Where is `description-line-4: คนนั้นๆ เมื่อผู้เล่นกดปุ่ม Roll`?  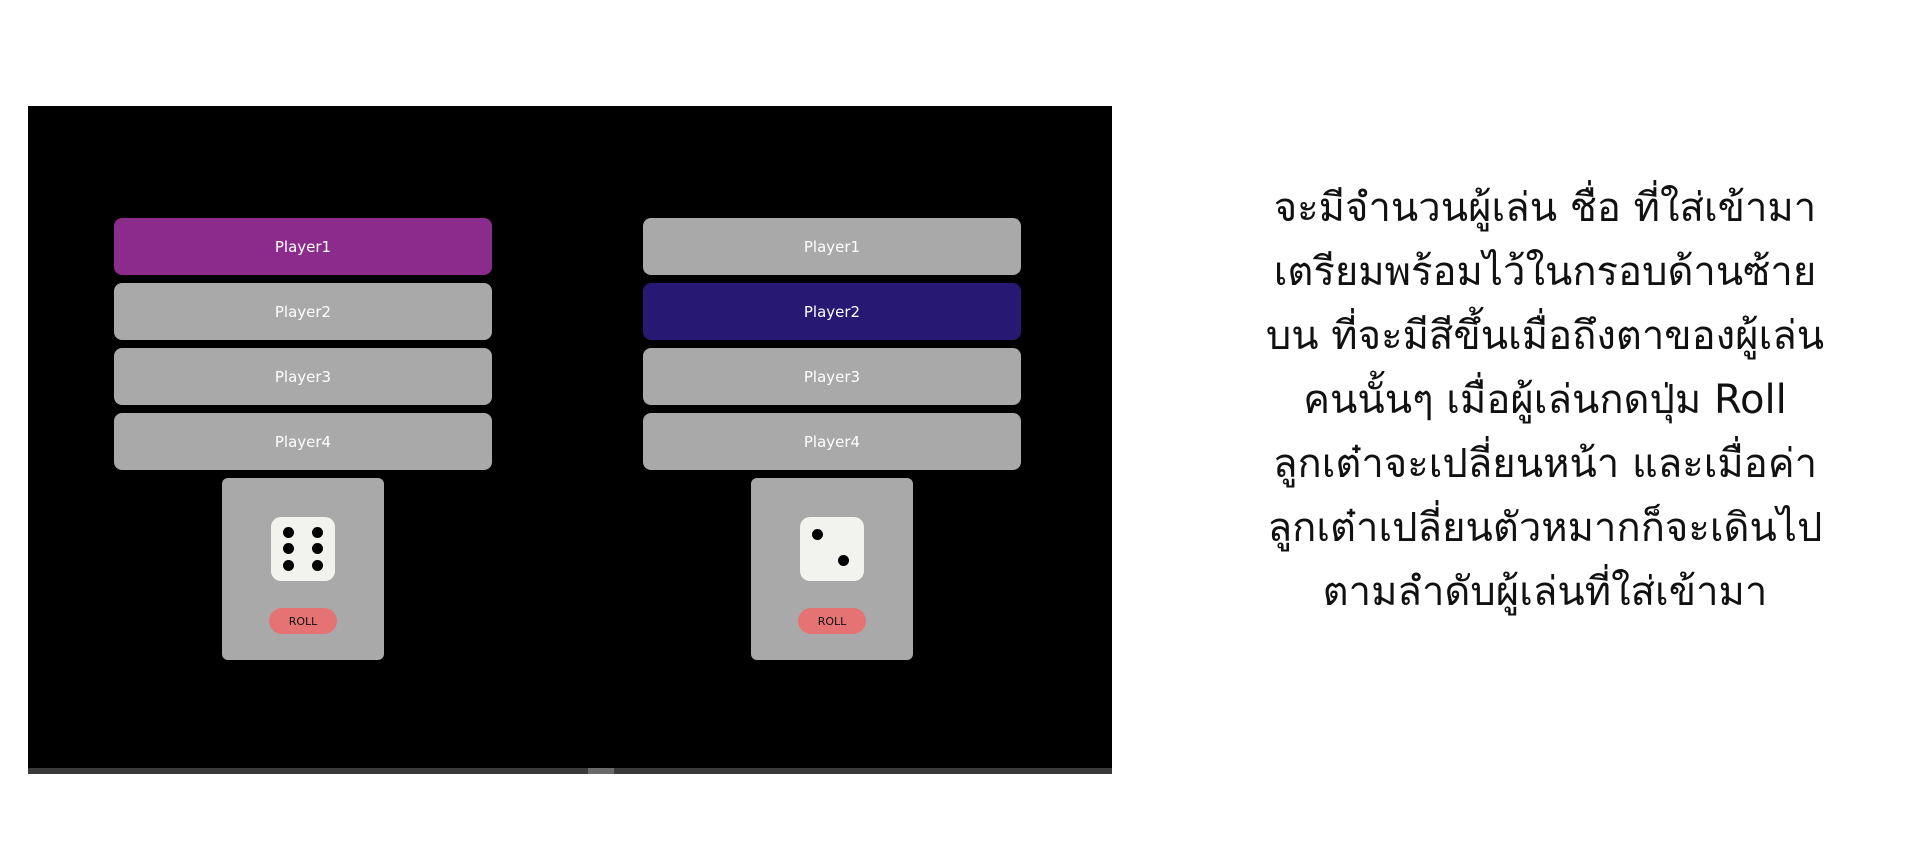 description-line-4: คนนั้นๆ เมื่อผู้เล่นกดปุ่ม Roll is located at coordinates (1545, 400).